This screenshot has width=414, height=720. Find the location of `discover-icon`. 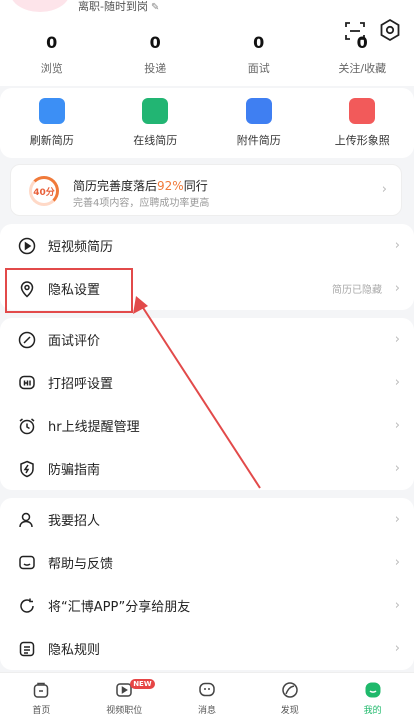

discover-icon is located at coordinates (290, 690).